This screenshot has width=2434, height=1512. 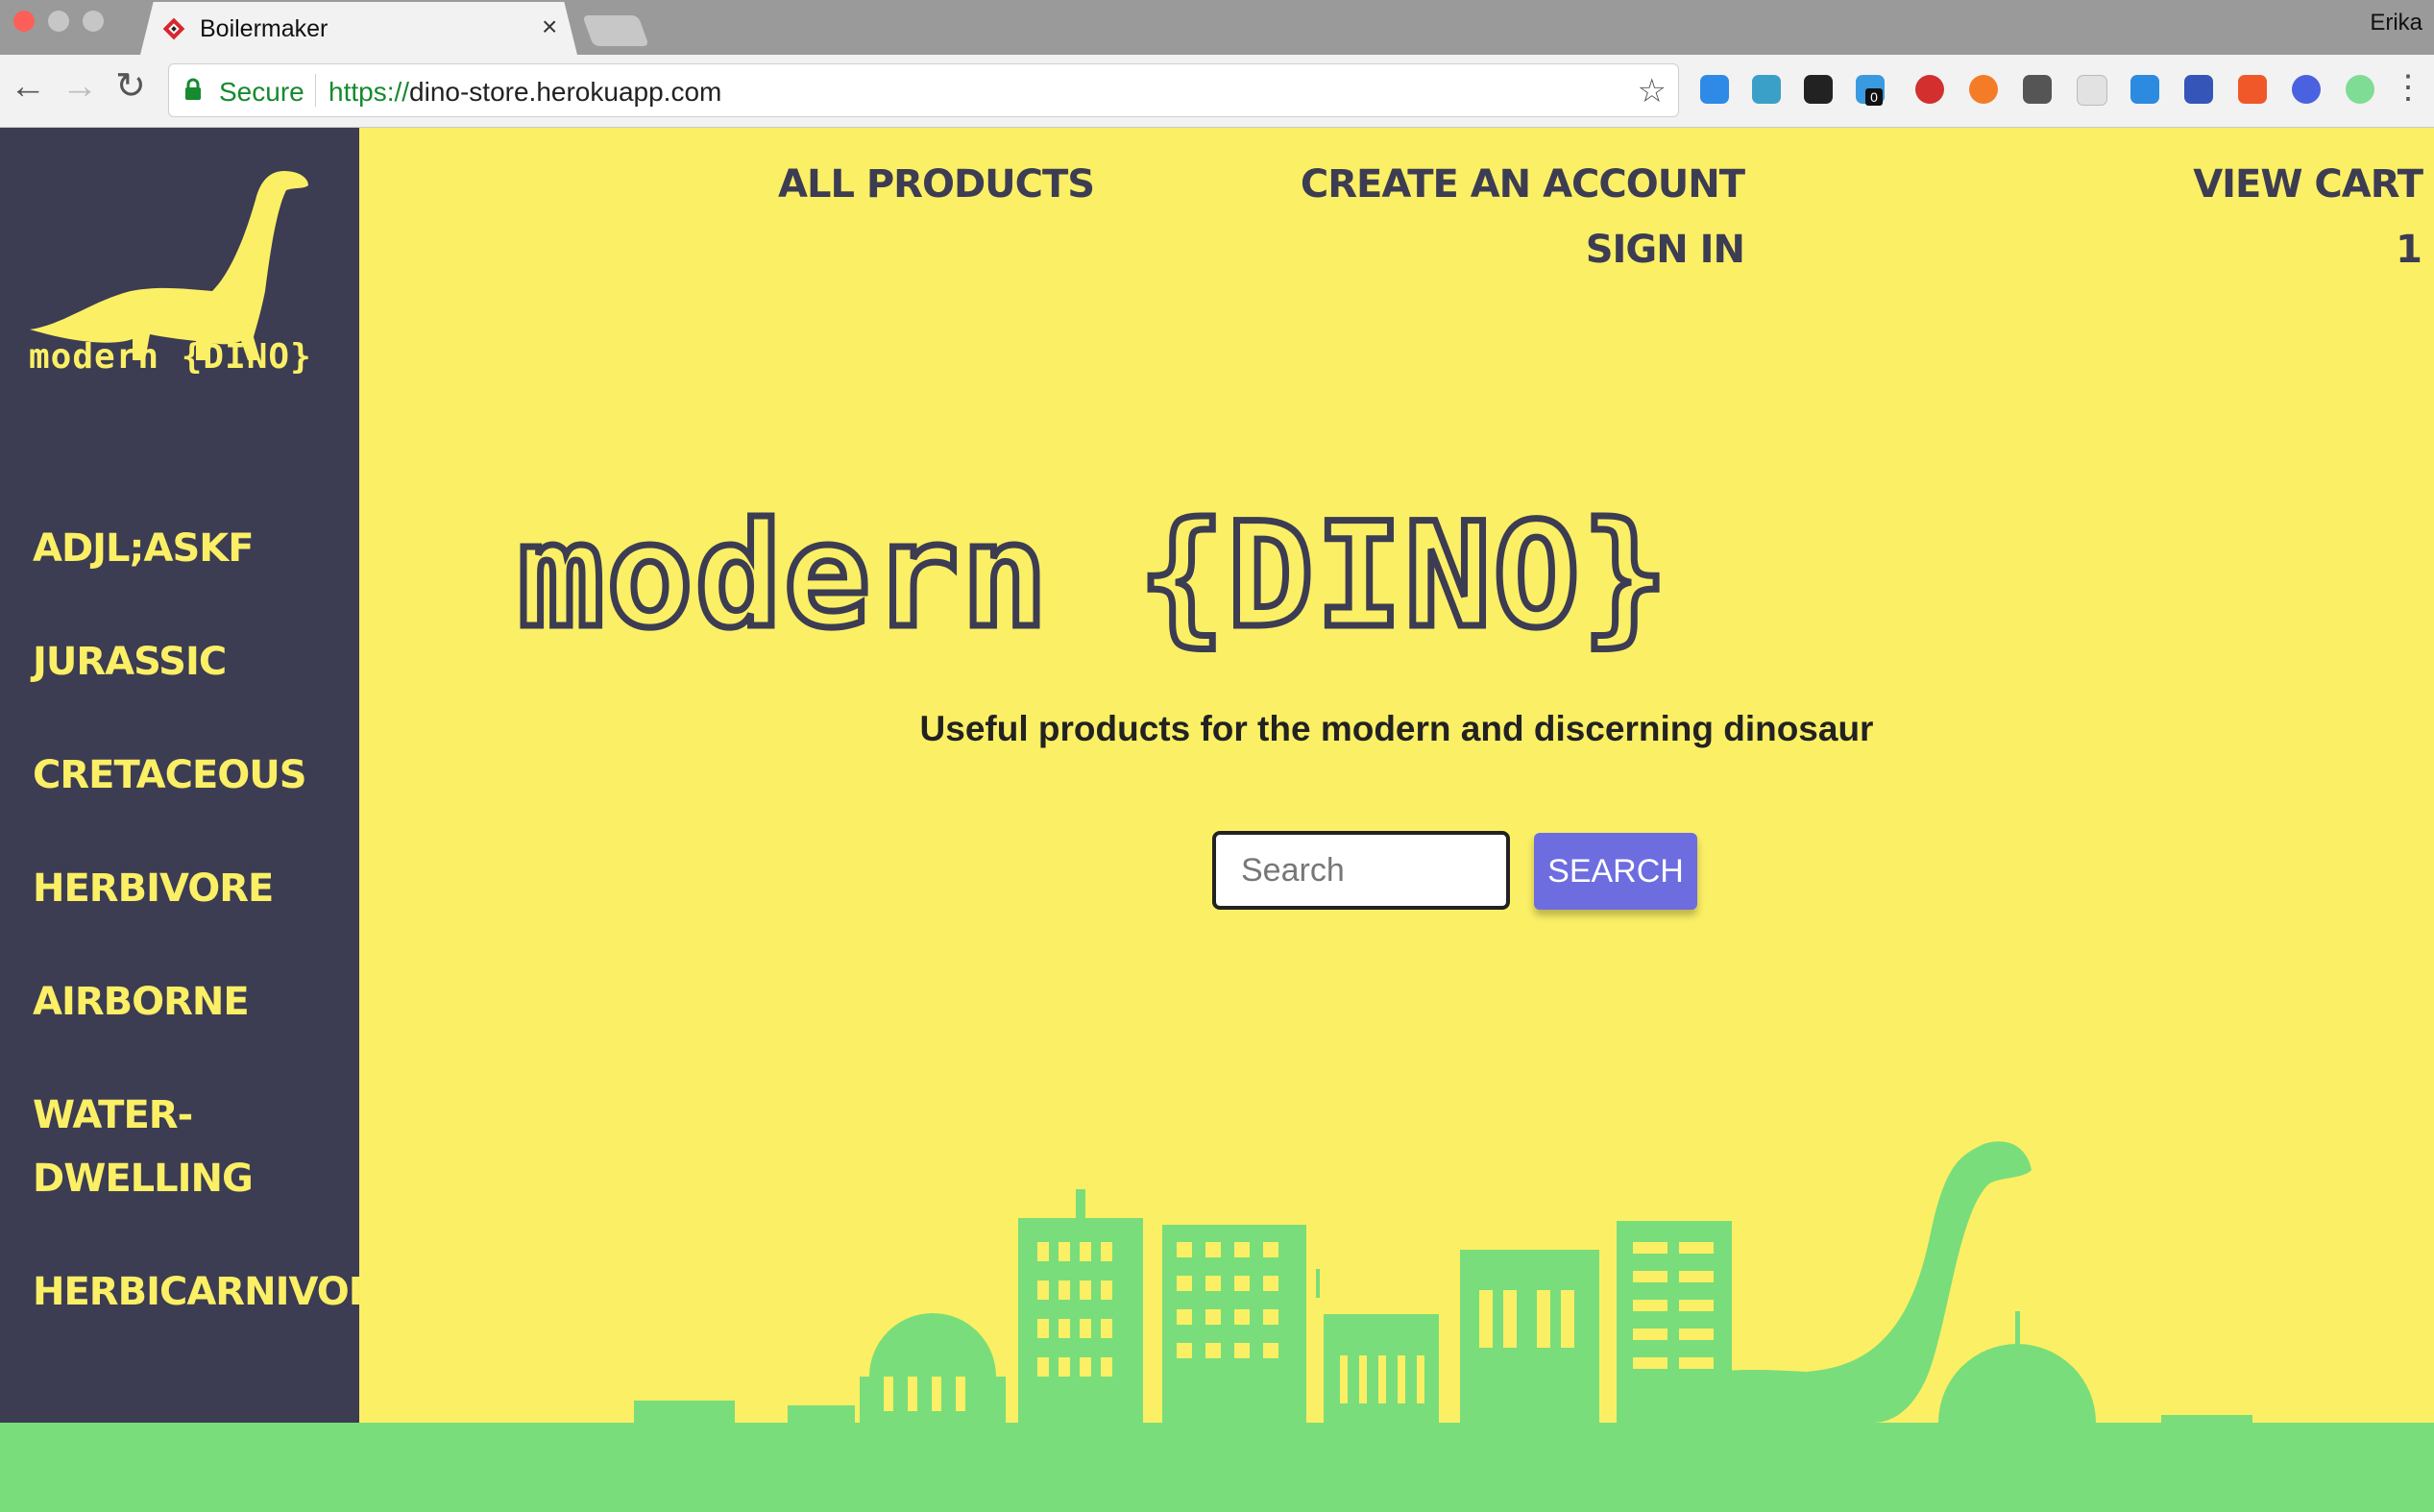 What do you see at coordinates (261, 92) in the screenshot?
I see `secure-label: Secure` at bounding box center [261, 92].